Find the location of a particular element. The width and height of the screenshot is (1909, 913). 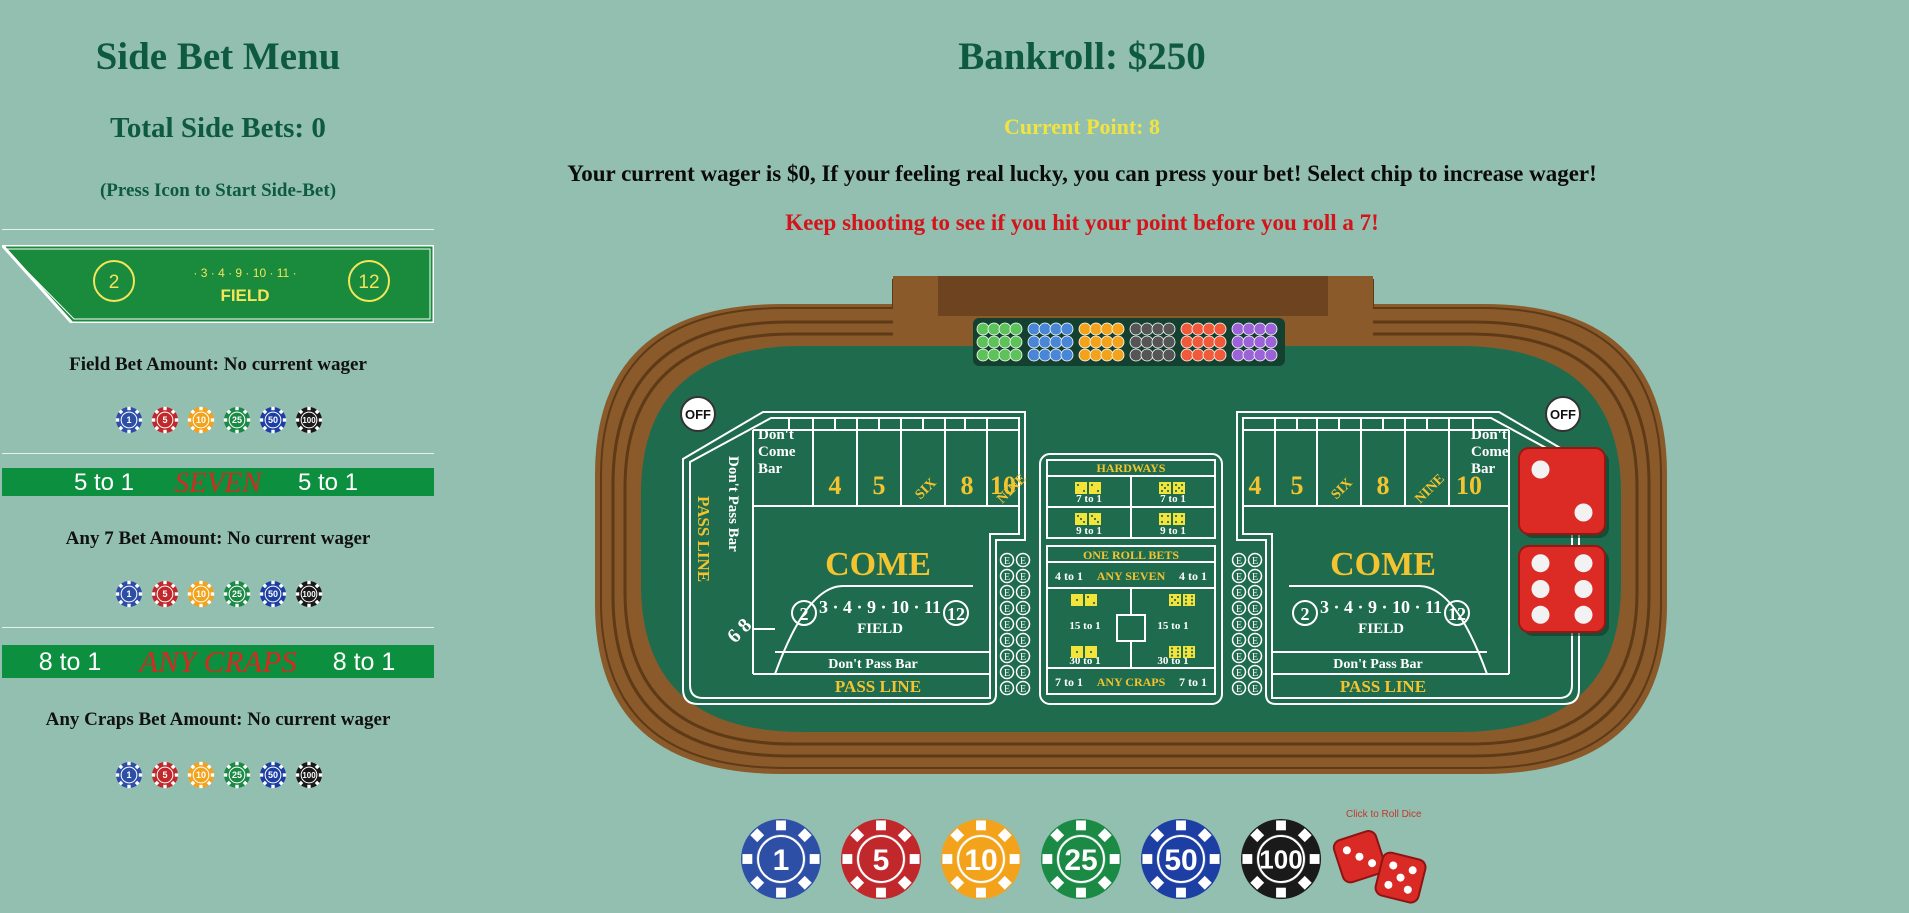

right-number-8: 8 is located at coordinates (1383, 485).